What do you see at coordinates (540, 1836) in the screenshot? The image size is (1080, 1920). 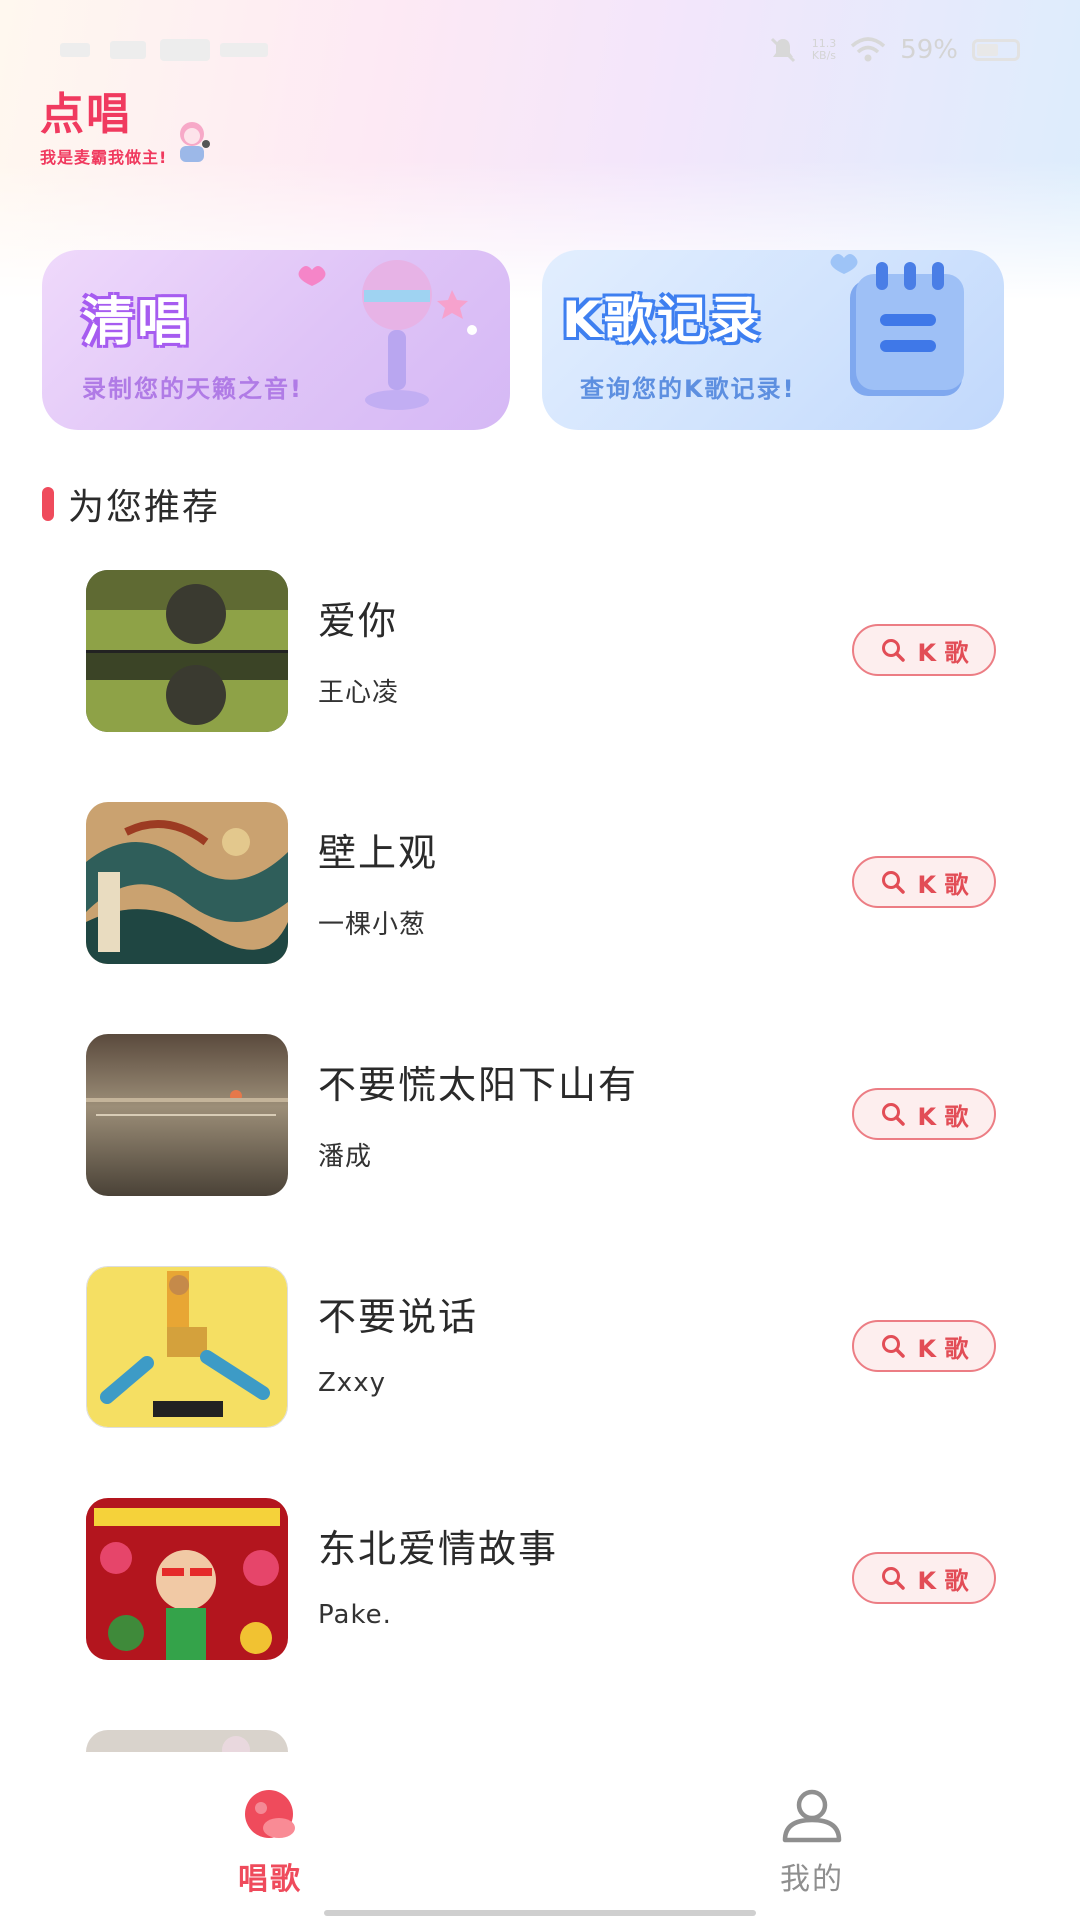 I see `bottom-tab-bar: 唱歌 我的` at bounding box center [540, 1836].